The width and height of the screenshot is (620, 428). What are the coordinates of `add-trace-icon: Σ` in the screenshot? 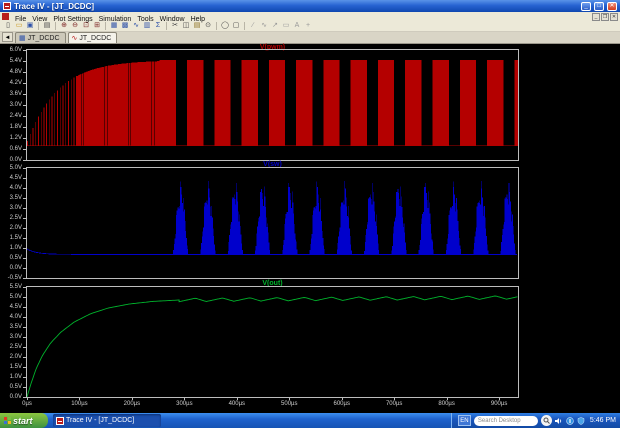 It's located at (158, 26).